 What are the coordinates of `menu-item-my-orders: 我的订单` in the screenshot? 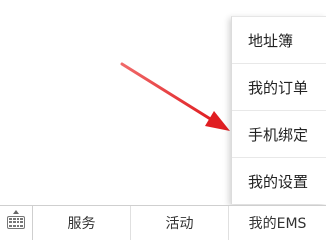 It's located at (279, 87).